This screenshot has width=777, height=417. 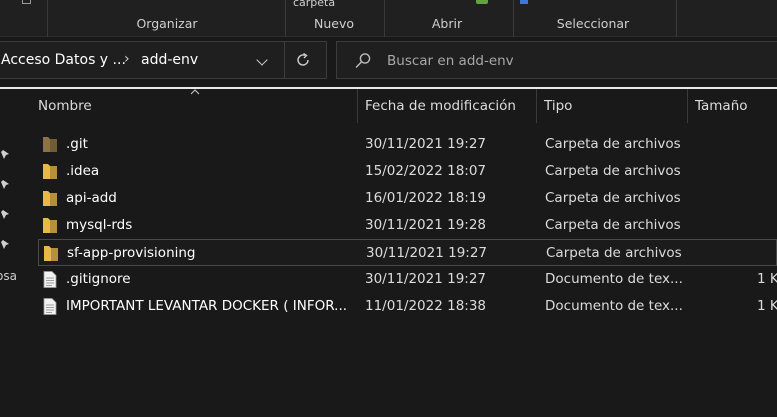 I want to click on file-name: .git, so click(x=77, y=144).